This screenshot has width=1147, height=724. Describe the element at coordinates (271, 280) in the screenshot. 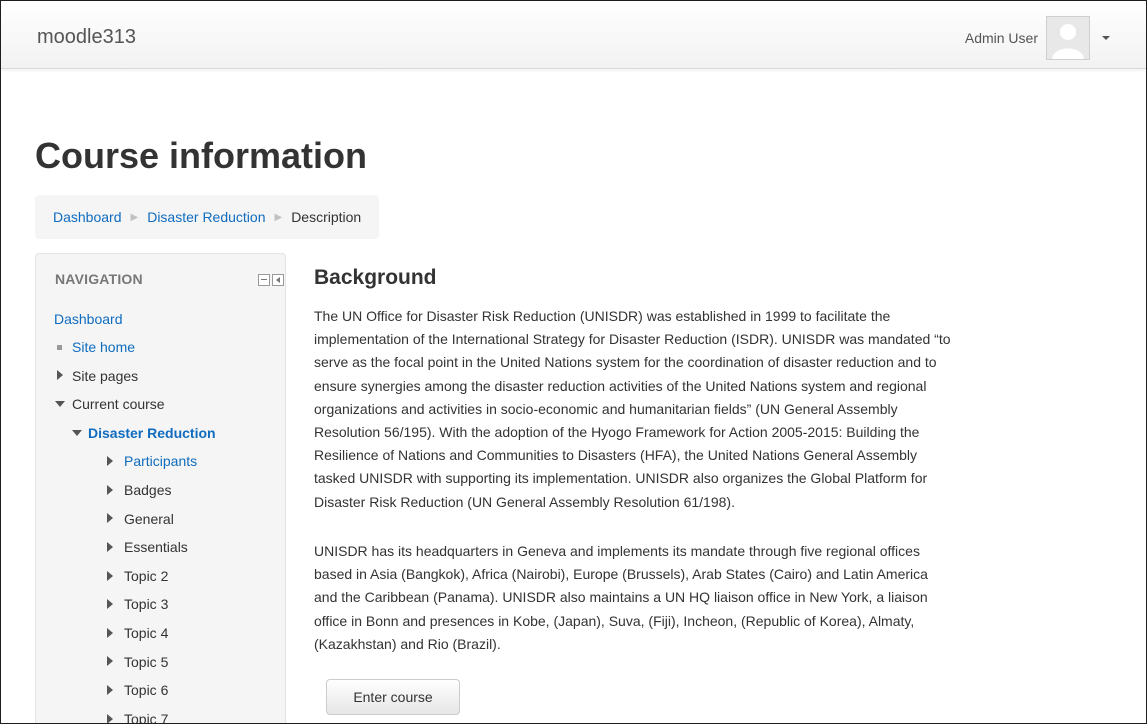

I see `navigation-block-controls` at that location.